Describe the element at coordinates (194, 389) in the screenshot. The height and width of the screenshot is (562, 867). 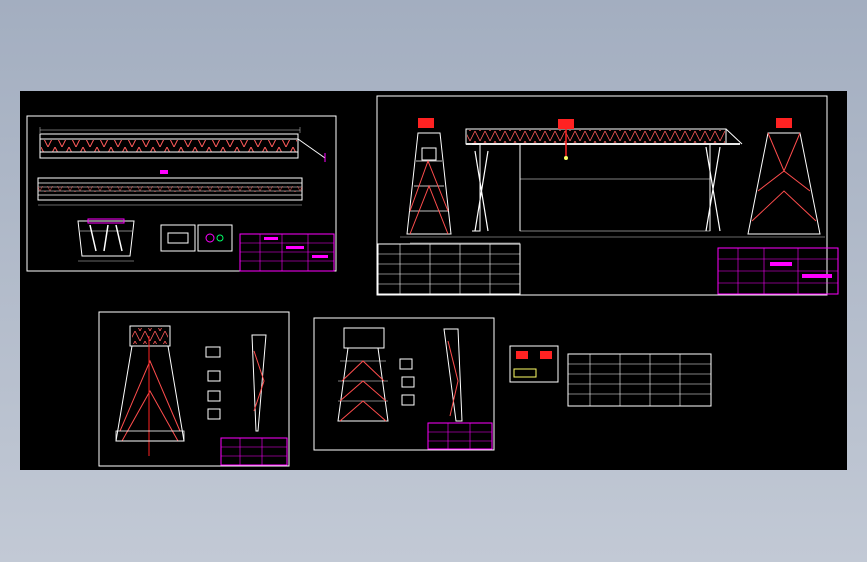
I see `rigid-leg-sheet` at that location.